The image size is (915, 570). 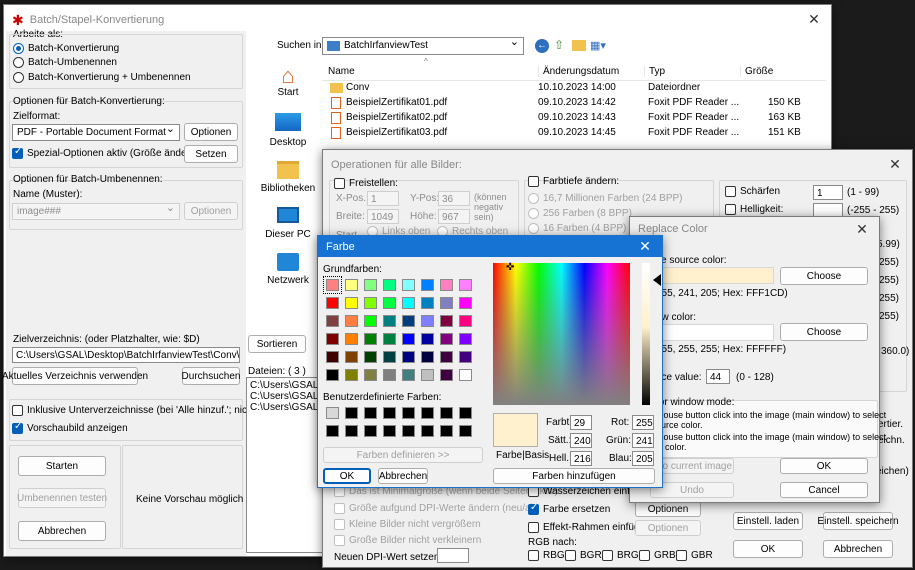 What do you see at coordinates (577, 228) in the screenshot?
I see `radio-4bpp: 16 Farben (4 BPP)` at bounding box center [577, 228].